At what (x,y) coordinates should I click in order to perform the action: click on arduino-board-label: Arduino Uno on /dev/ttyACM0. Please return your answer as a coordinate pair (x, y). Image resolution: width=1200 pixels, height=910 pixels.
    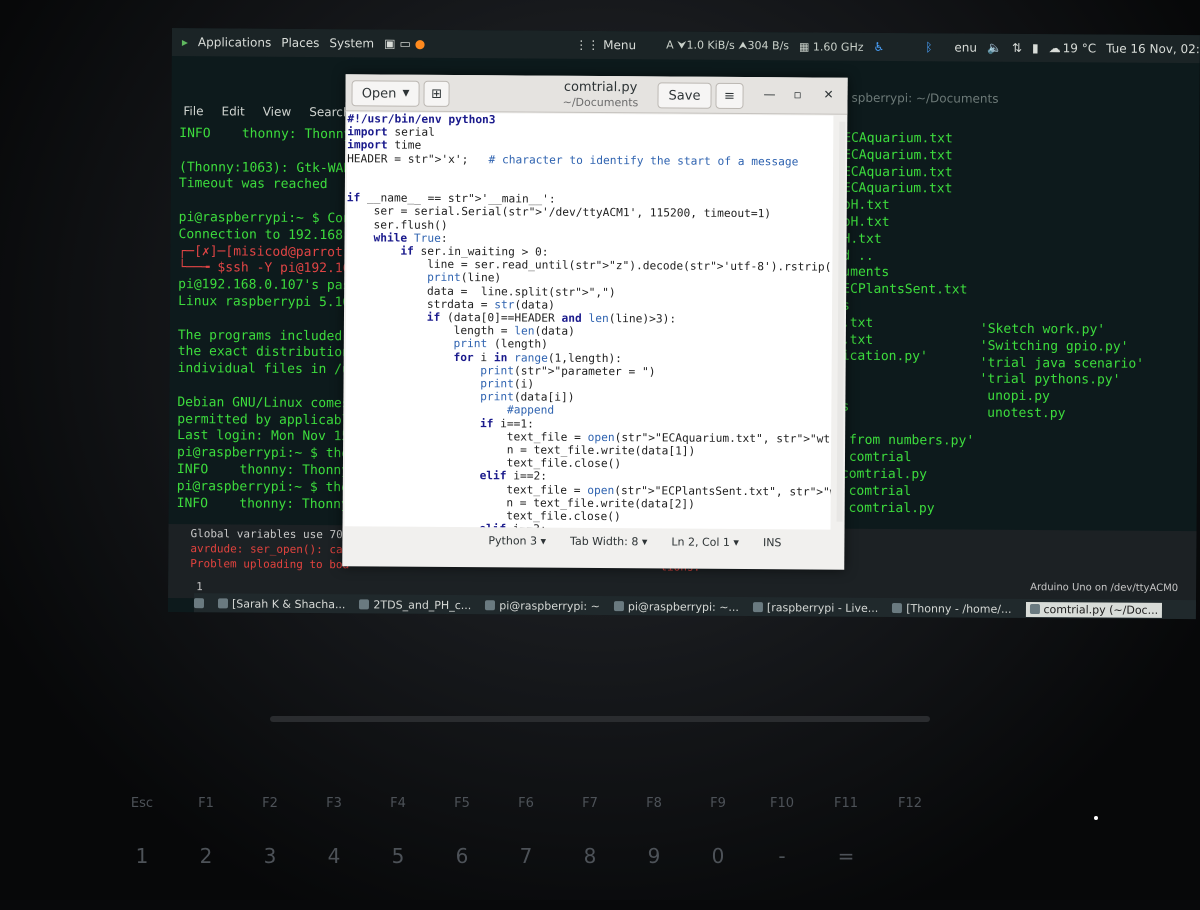
    Looking at the image, I should click on (1104, 588).